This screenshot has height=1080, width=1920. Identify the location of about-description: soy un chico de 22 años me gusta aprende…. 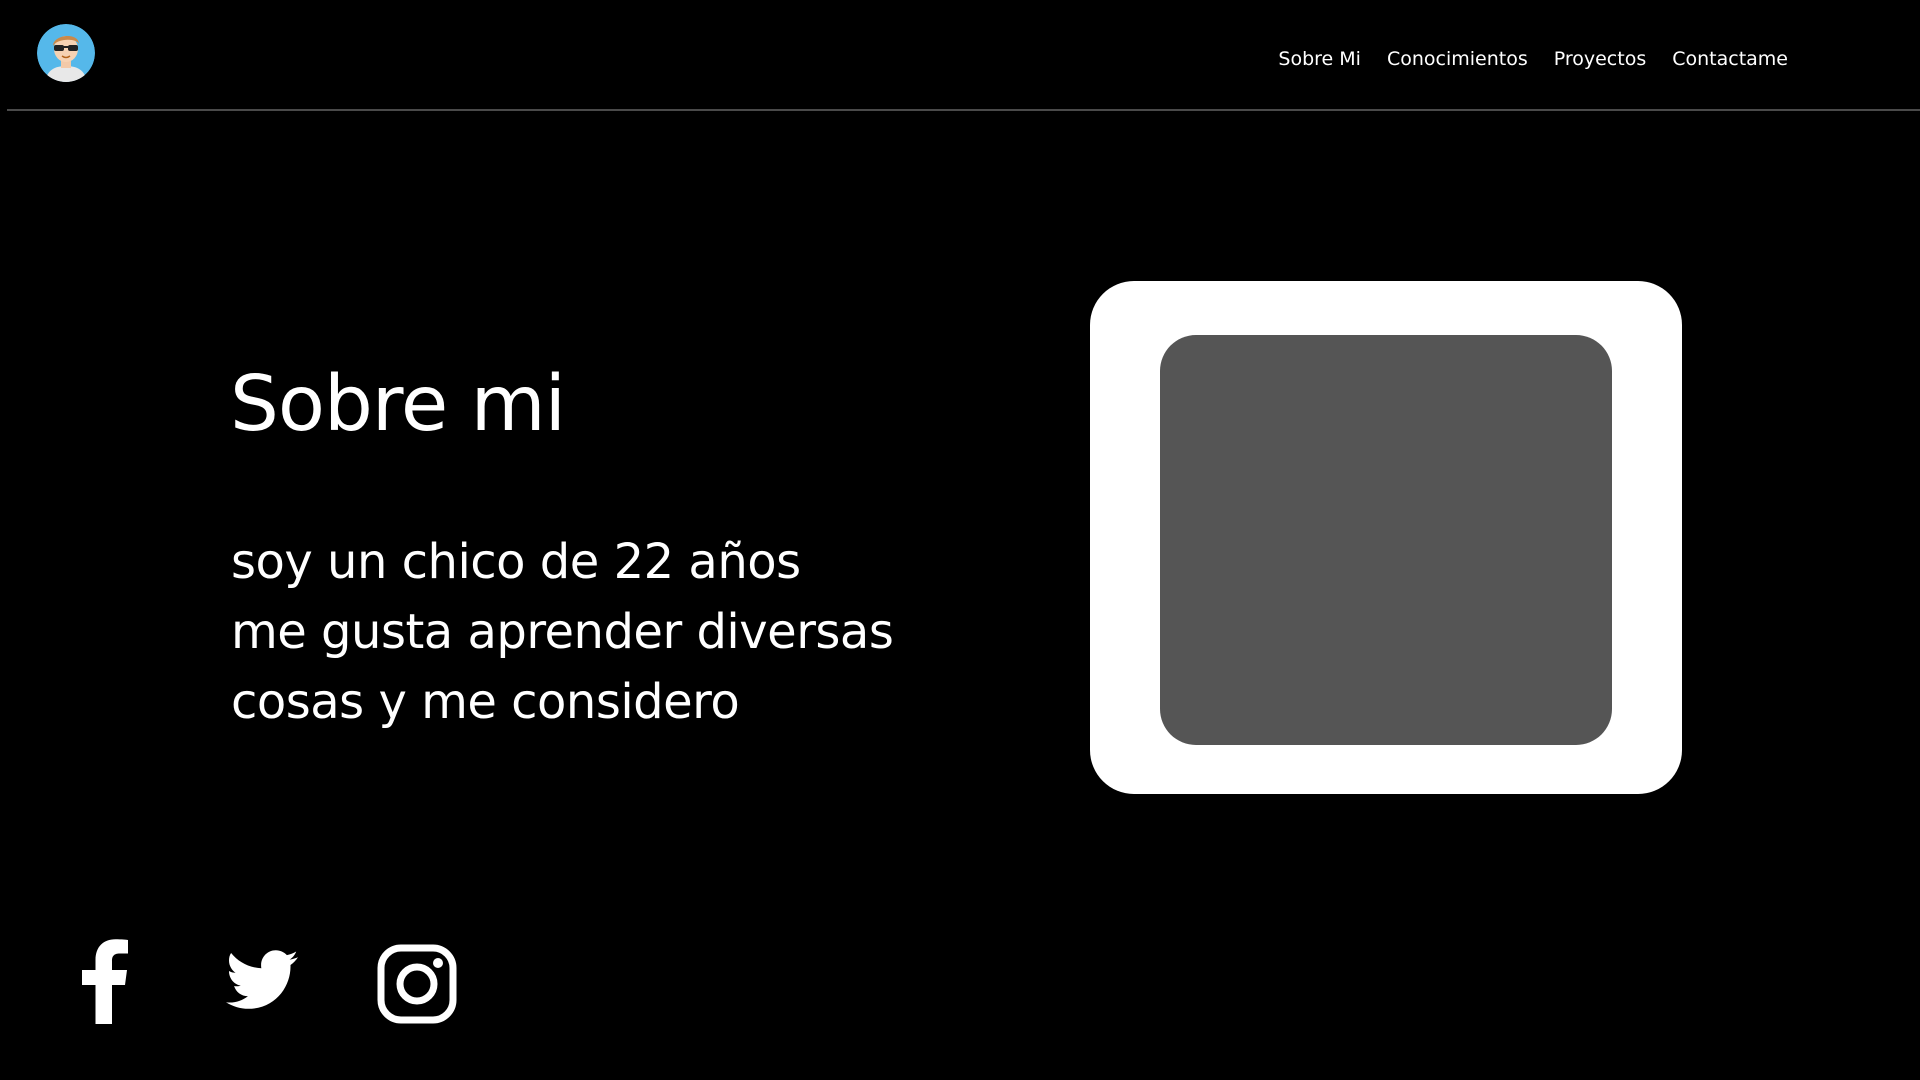
(591, 632).